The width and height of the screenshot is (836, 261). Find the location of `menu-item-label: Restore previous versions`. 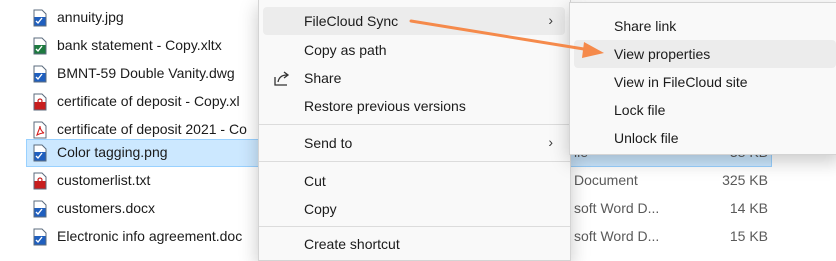

menu-item-label: Restore previous versions is located at coordinates (385, 106).